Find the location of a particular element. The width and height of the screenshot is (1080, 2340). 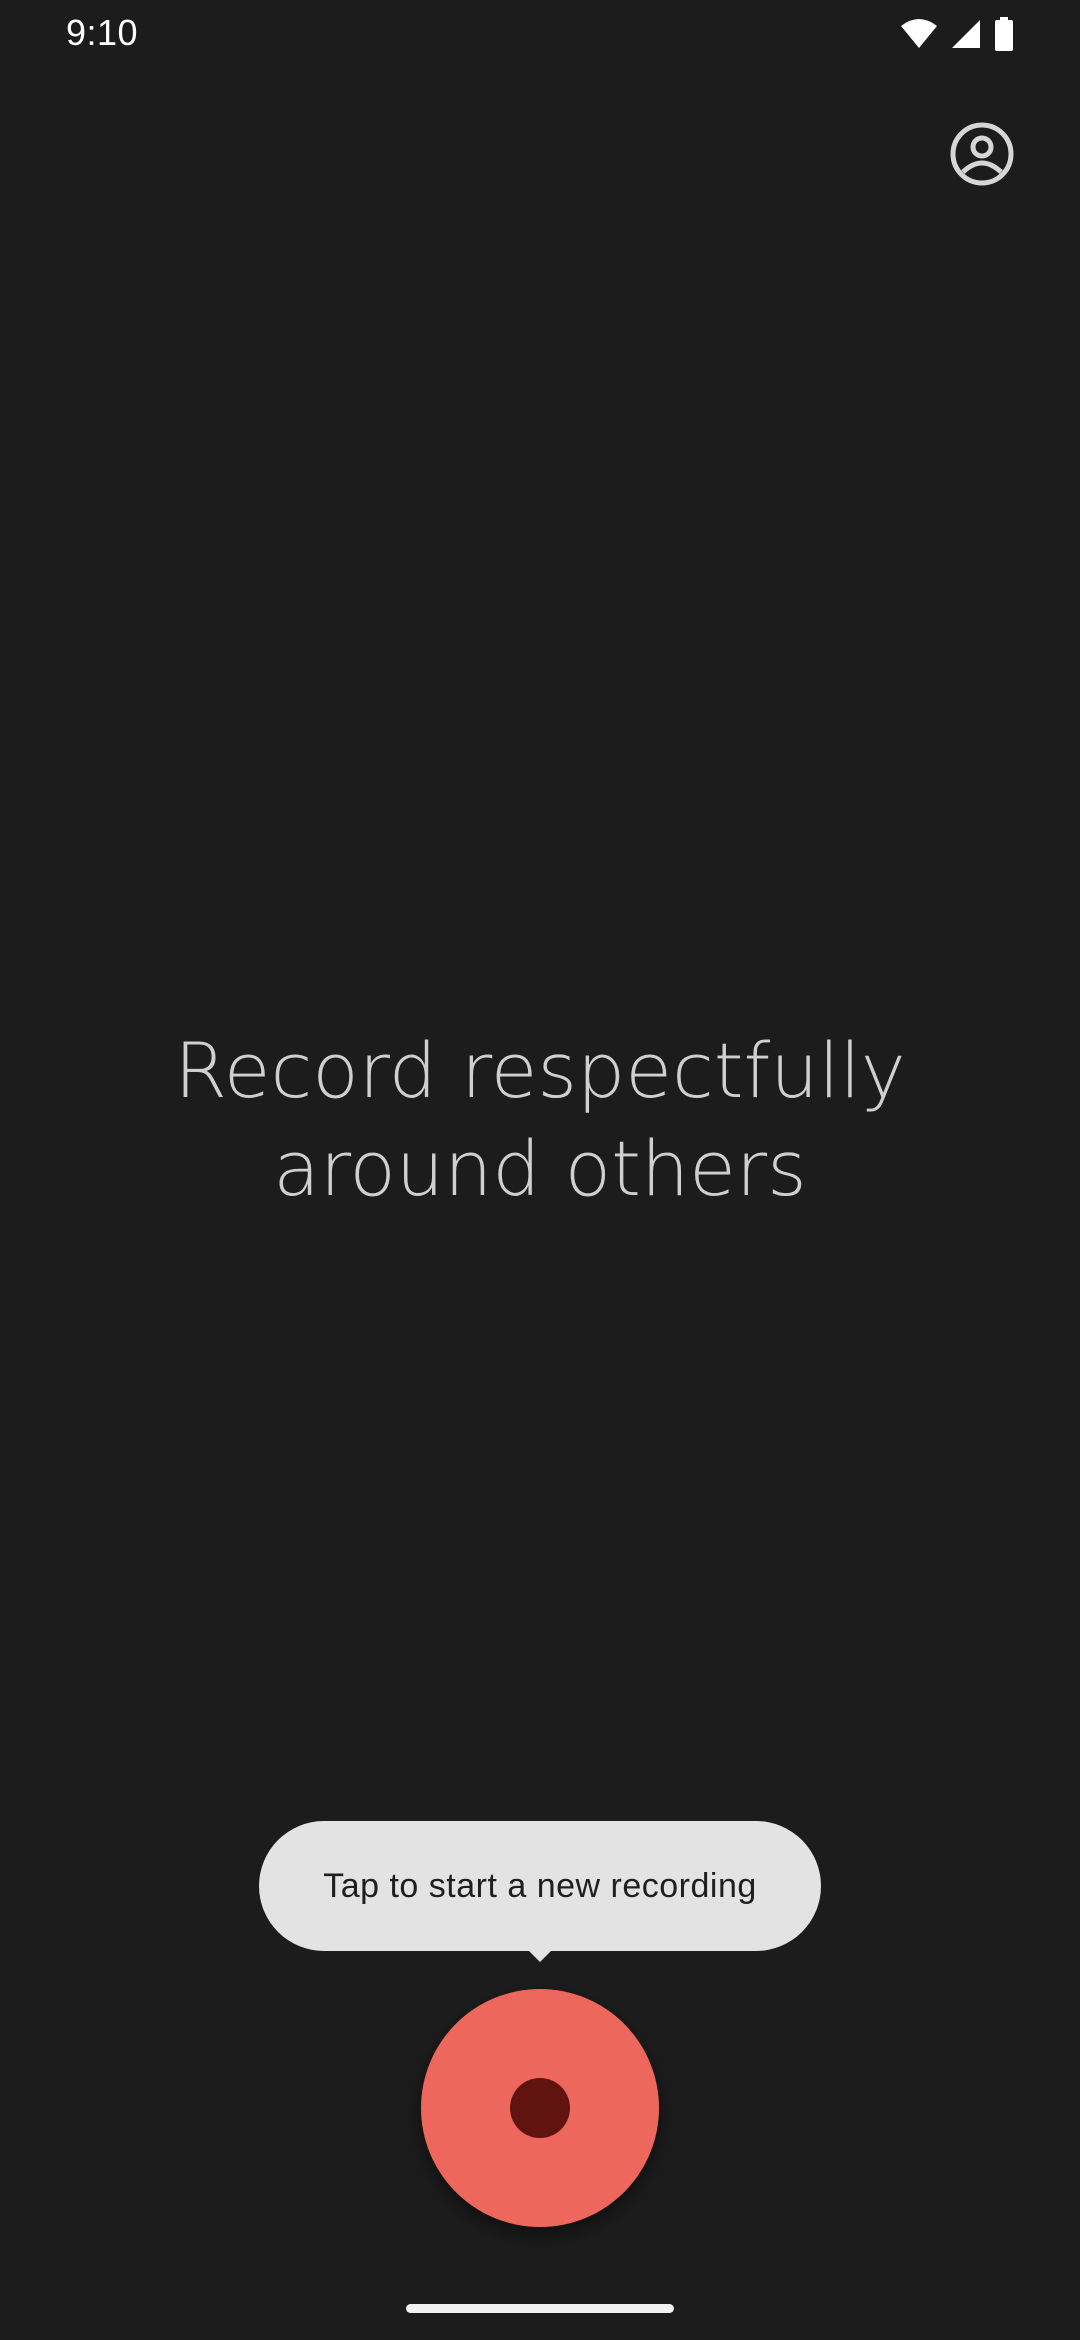

tooltip-text: Tap to start a new recording is located at coordinates (540, 1885).